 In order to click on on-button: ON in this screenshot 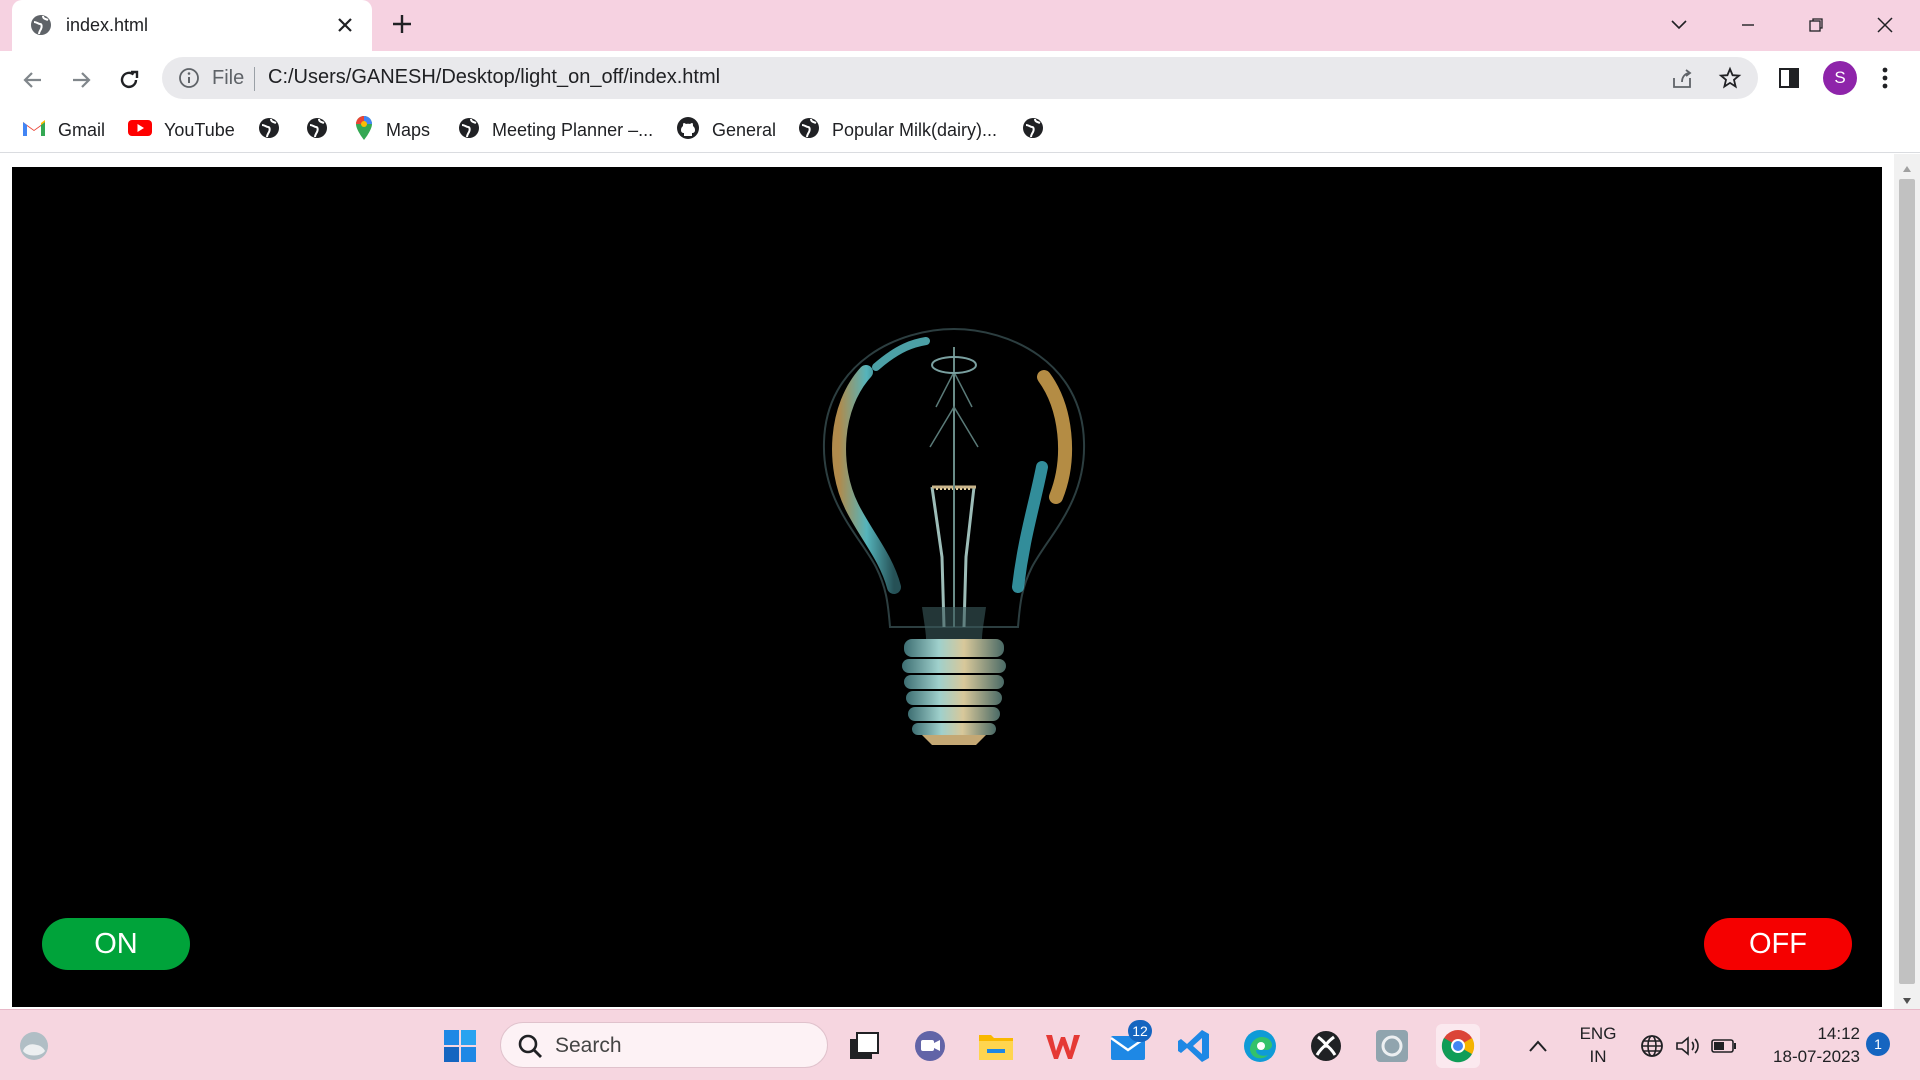, I will do `click(116, 944)`.